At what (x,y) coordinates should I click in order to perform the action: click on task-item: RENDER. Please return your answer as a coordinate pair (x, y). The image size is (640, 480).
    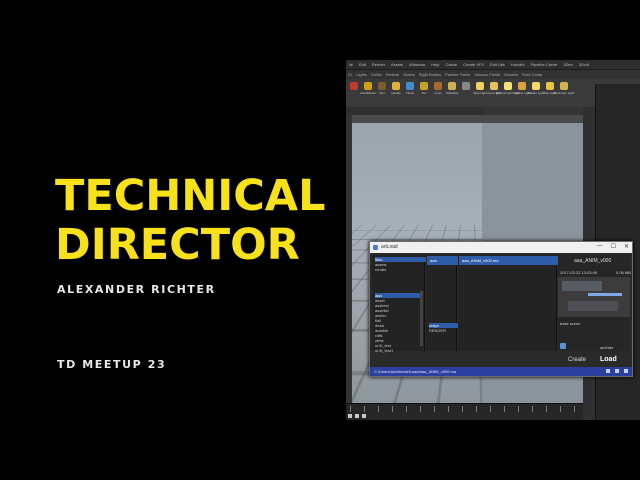
    Looking at the image, I should click on (444, 330).